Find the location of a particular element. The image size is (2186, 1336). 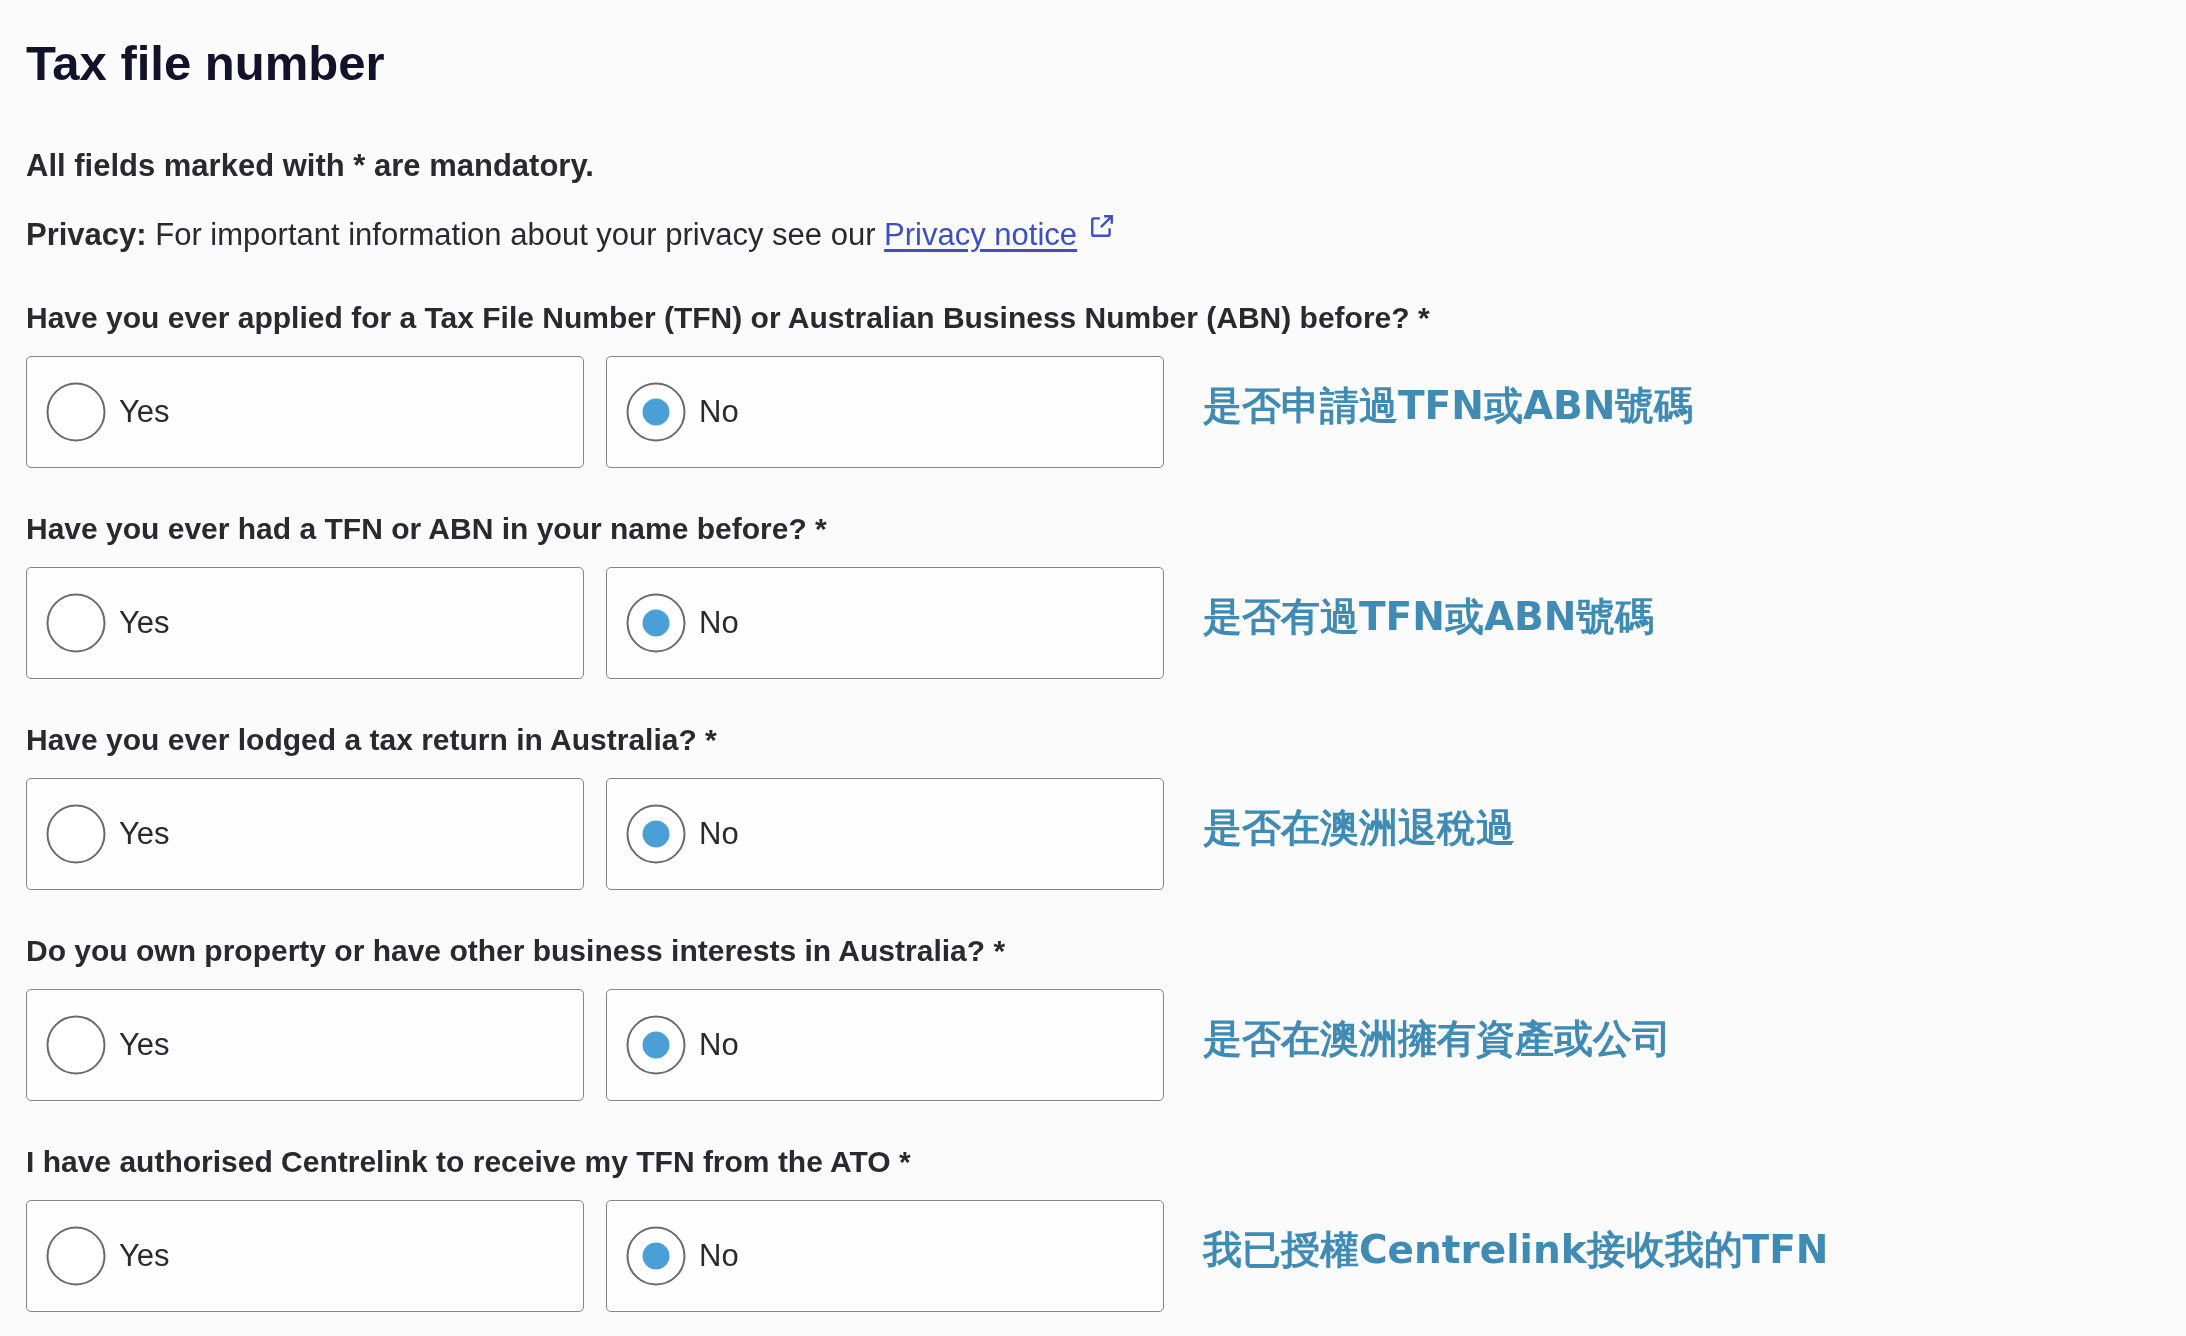

annotation-text: 是否在澳洲擁有資產或公司 is located at coordinates (1437, 1039).